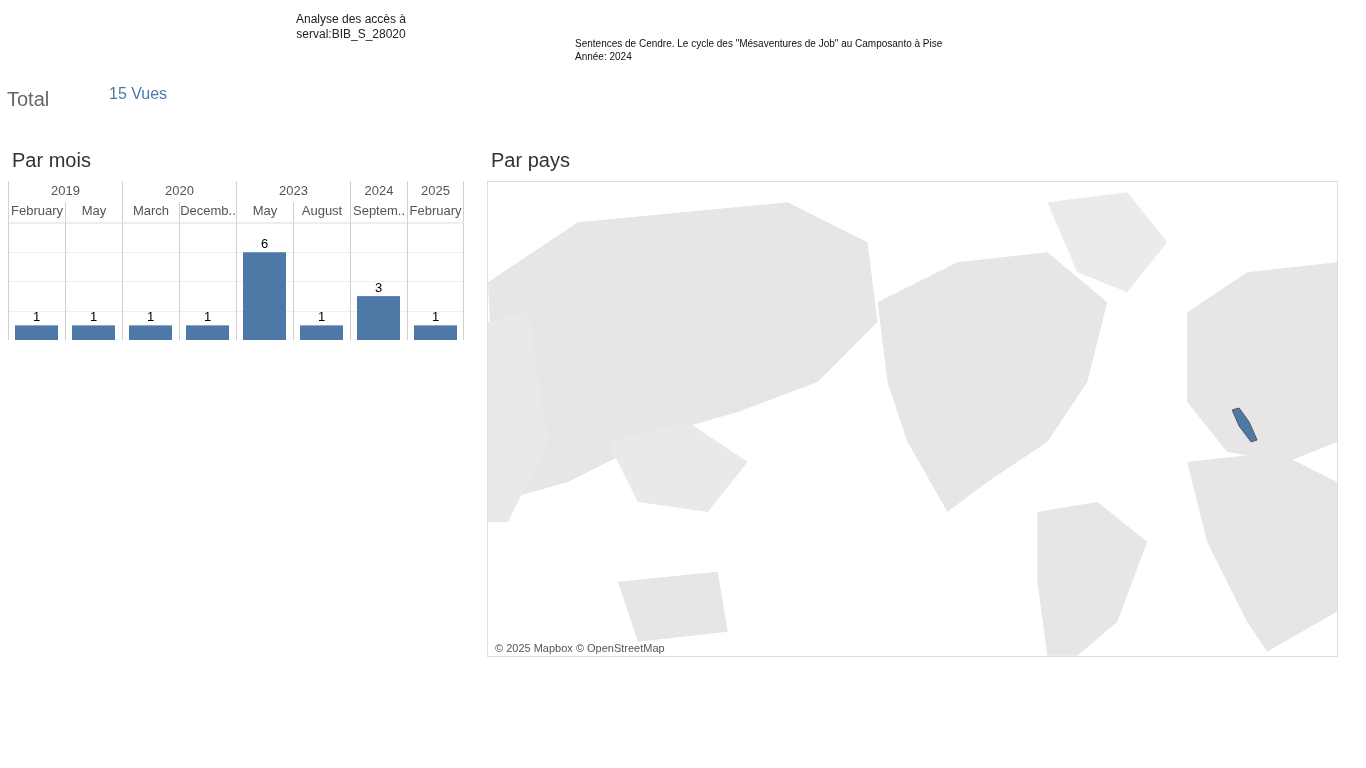  What do you see at coordinates (378, 191) in the screenshot?
I see `year-header: 2024` at bounding box center [378, 191].